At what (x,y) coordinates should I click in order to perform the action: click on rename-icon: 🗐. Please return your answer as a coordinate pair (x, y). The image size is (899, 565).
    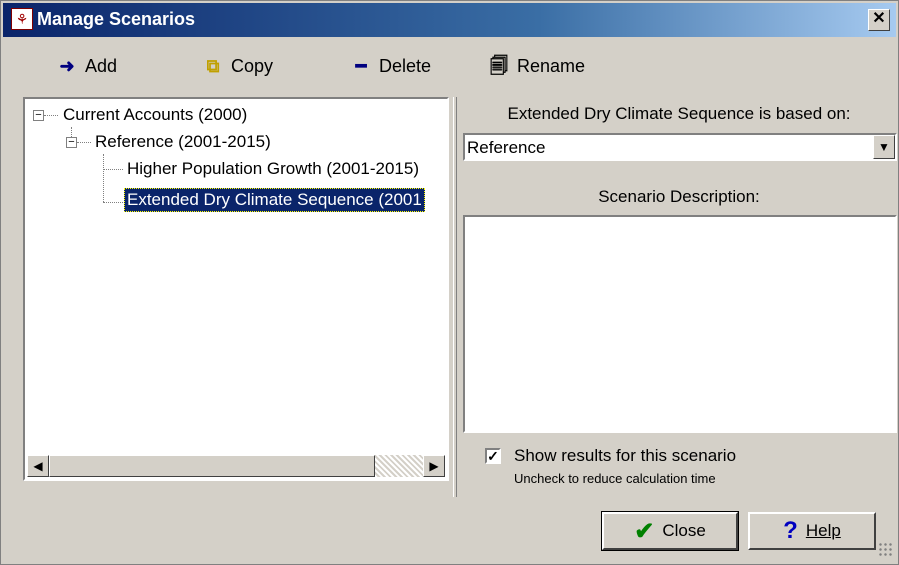
    Looking at the image, I should click on (499, 66).